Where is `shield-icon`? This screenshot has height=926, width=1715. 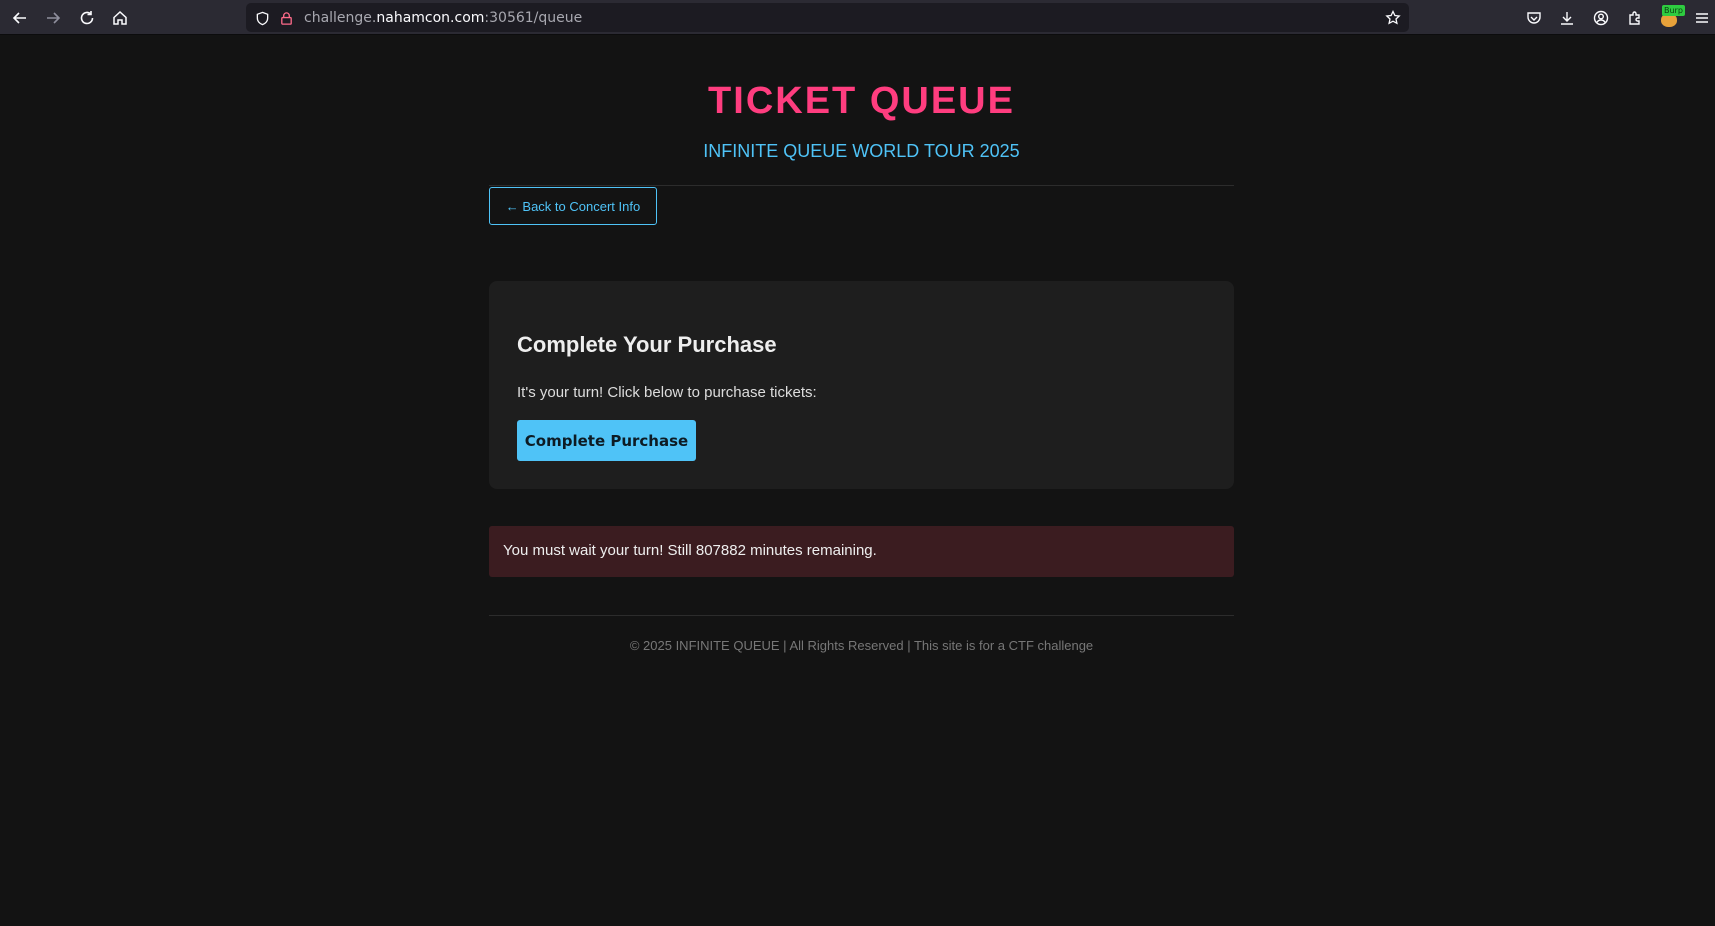 shield-icon is located at coordinates (262, 18).